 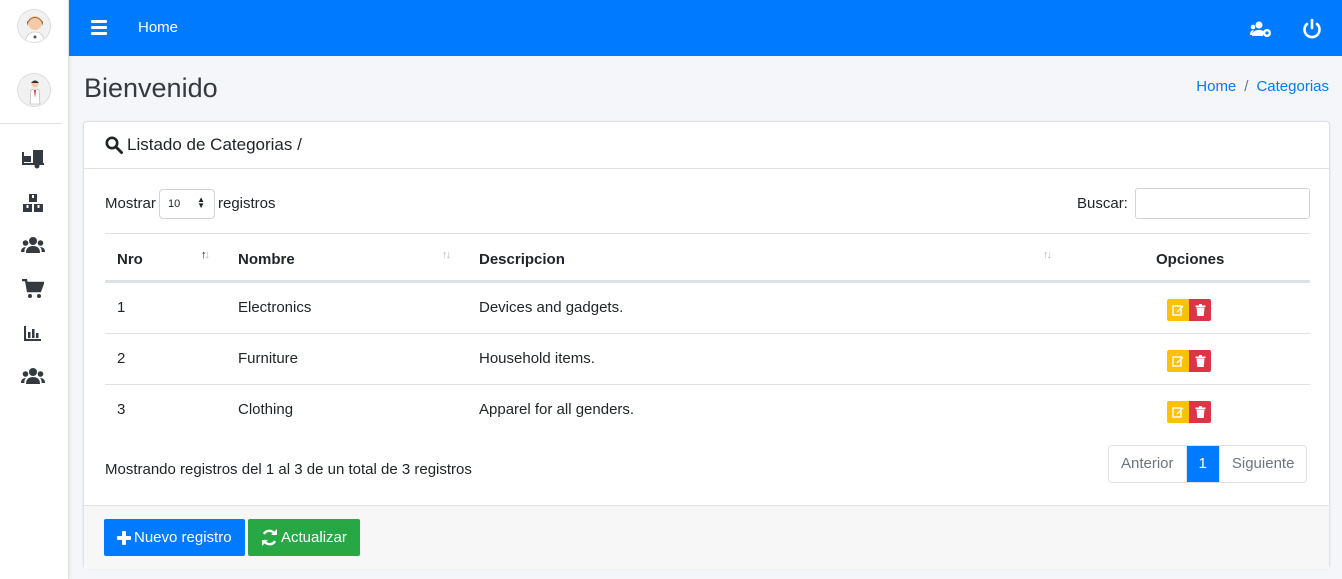 What do you see at coordinates (1148, 464) in the screenshot?
I see `pagination-prev: Anterior` at bounding box center [1148, 464].